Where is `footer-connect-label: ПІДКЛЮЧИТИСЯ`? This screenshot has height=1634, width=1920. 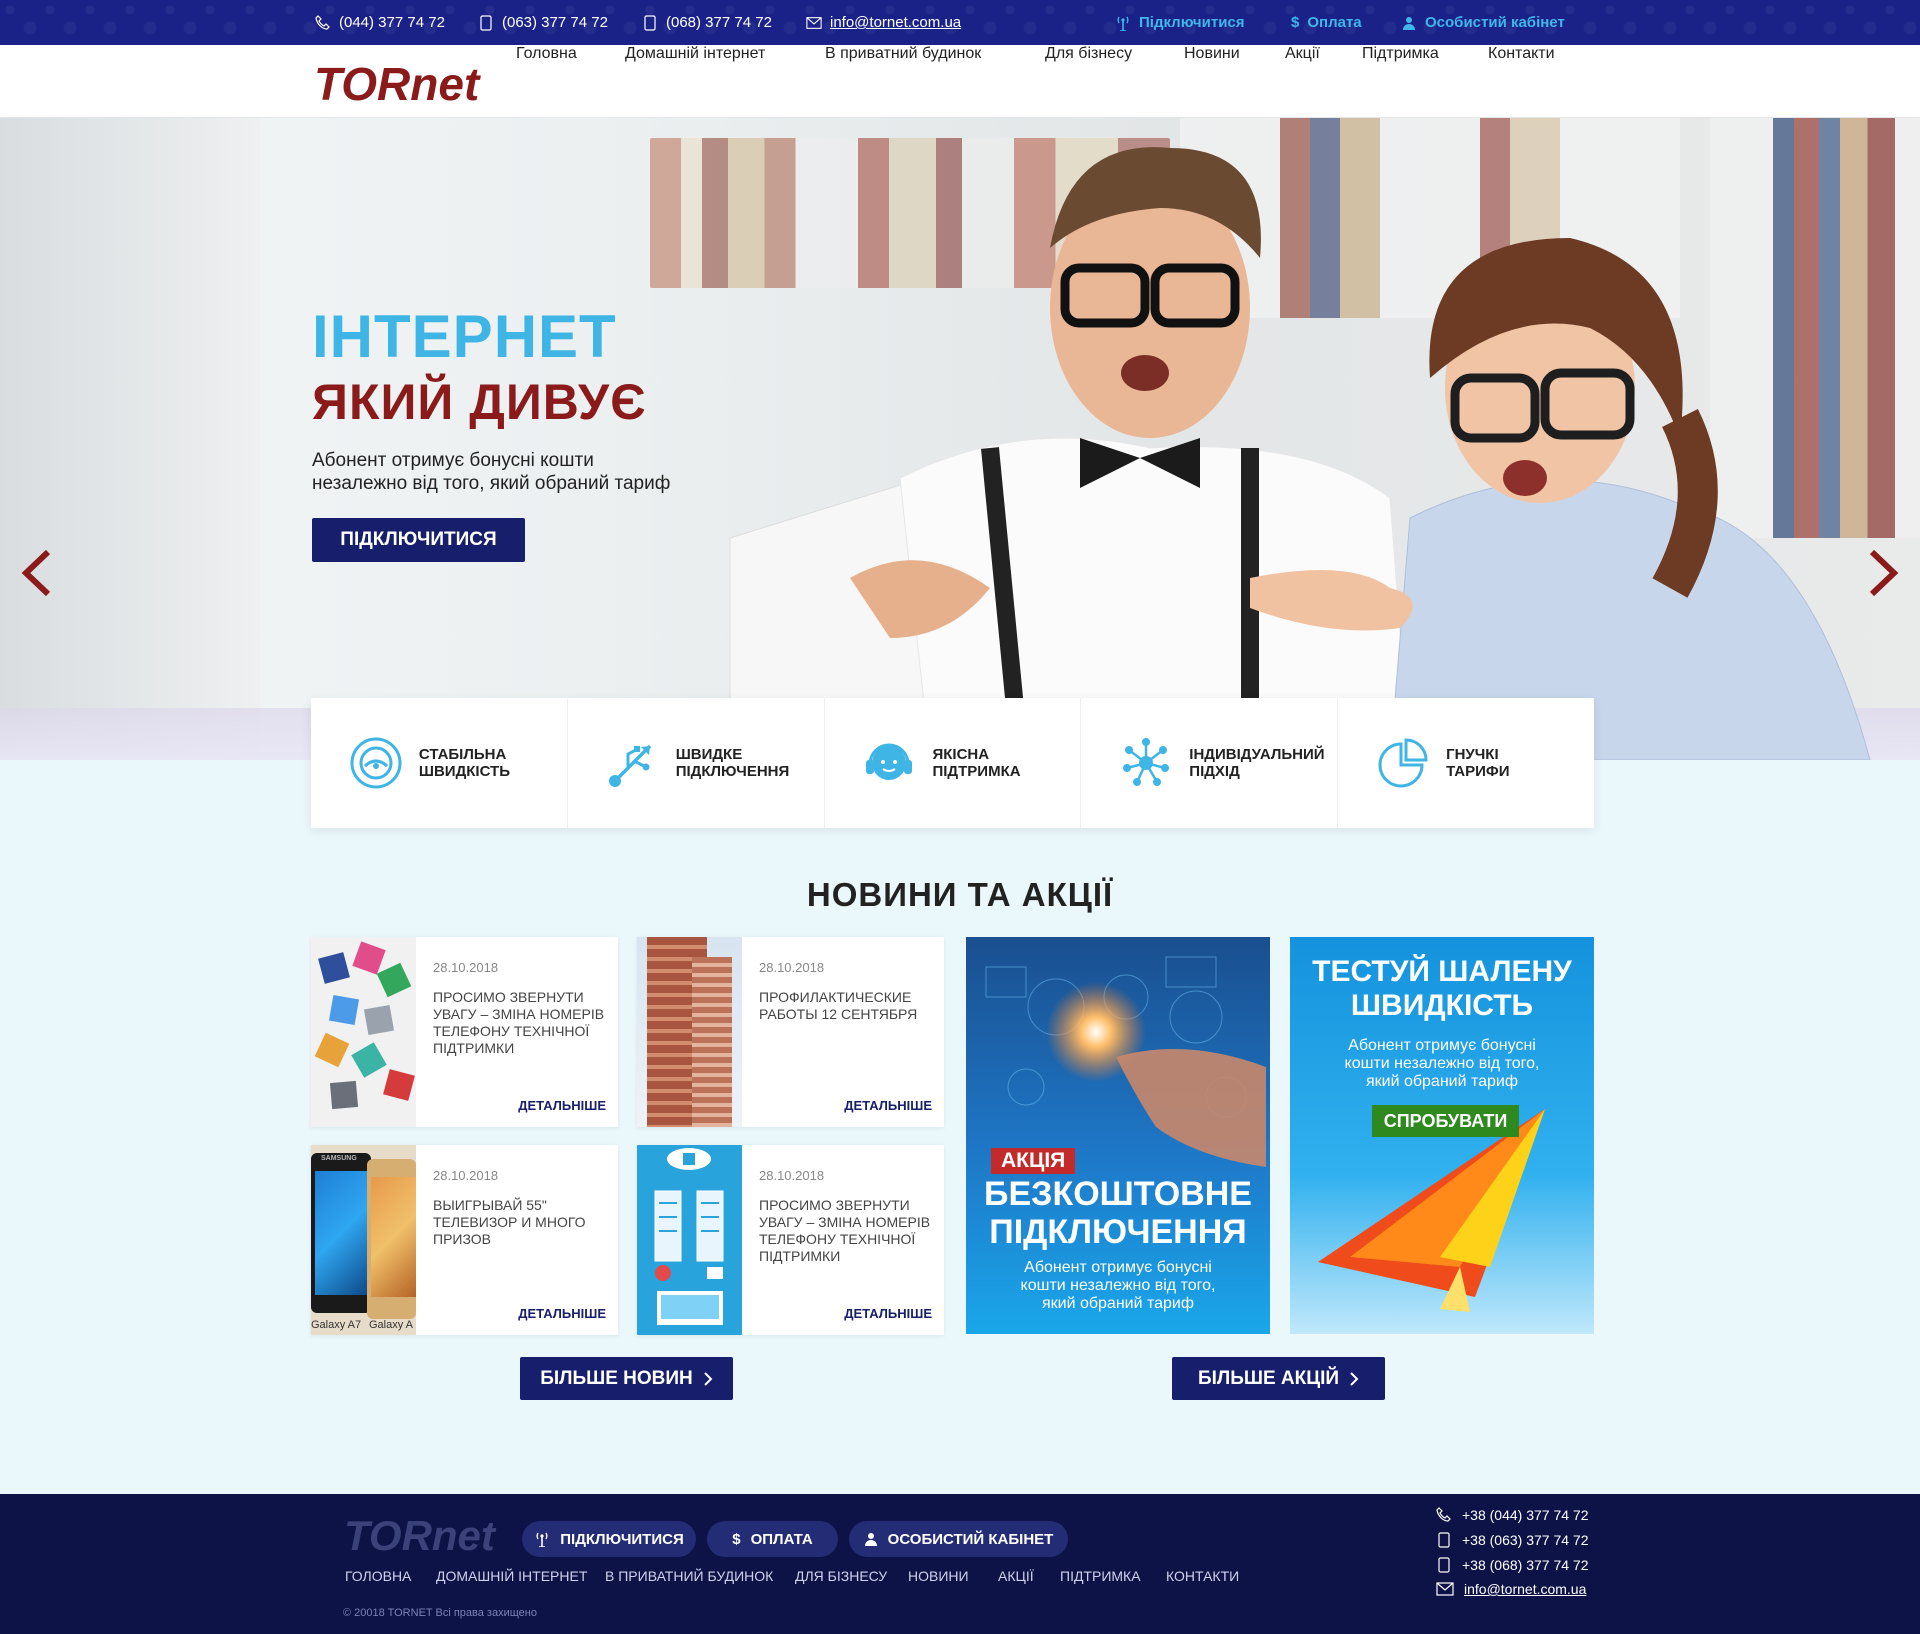
footer-connect-label: ПІДКЛЮЧИТИСЯ is located at coordinates (622, 1539).